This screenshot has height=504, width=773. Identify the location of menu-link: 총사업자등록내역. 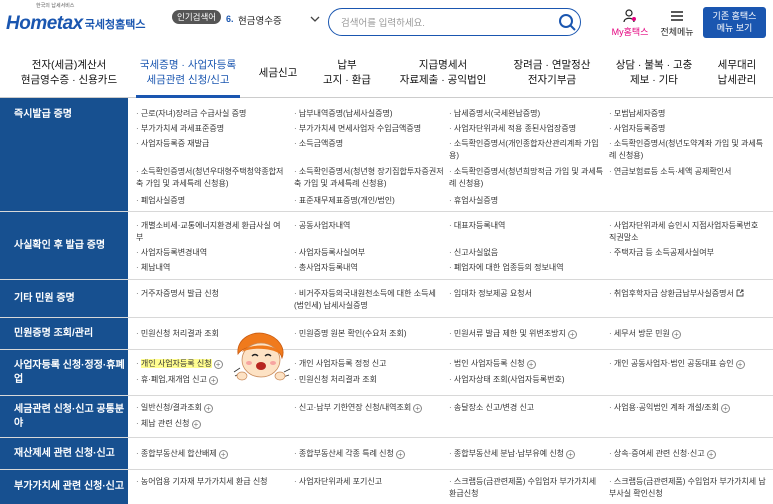
(369, 268).